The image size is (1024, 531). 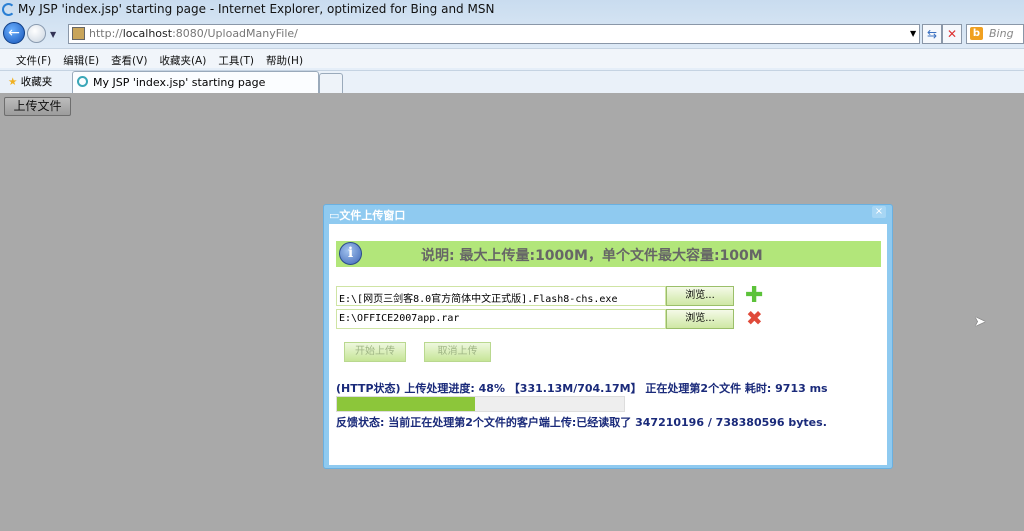 I want to click on info-icon: i, so click(x=350, y=253).